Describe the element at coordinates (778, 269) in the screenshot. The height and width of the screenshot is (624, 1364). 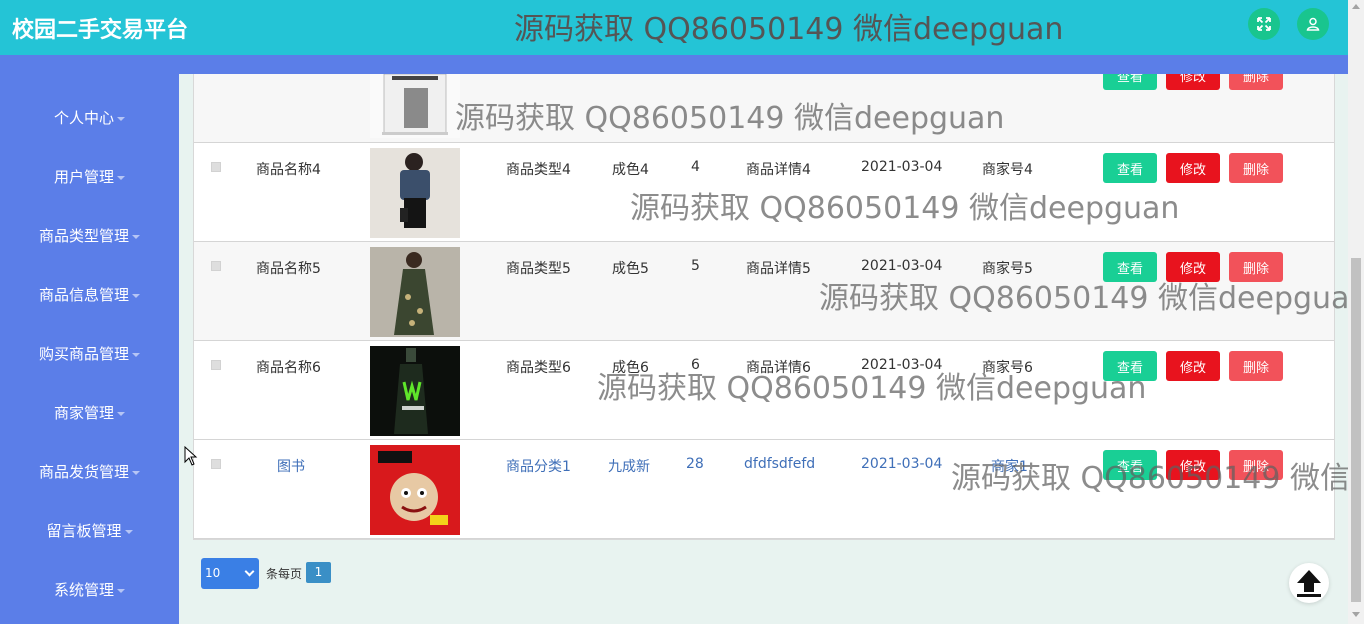
I see `product-detail: 商品详情5` at that location.